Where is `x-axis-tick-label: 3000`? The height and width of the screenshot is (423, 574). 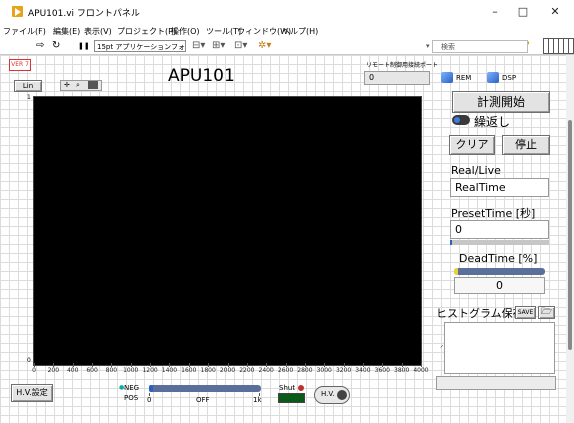
x-axis-tick-label: 3000 is located at coordinates (324, 370).